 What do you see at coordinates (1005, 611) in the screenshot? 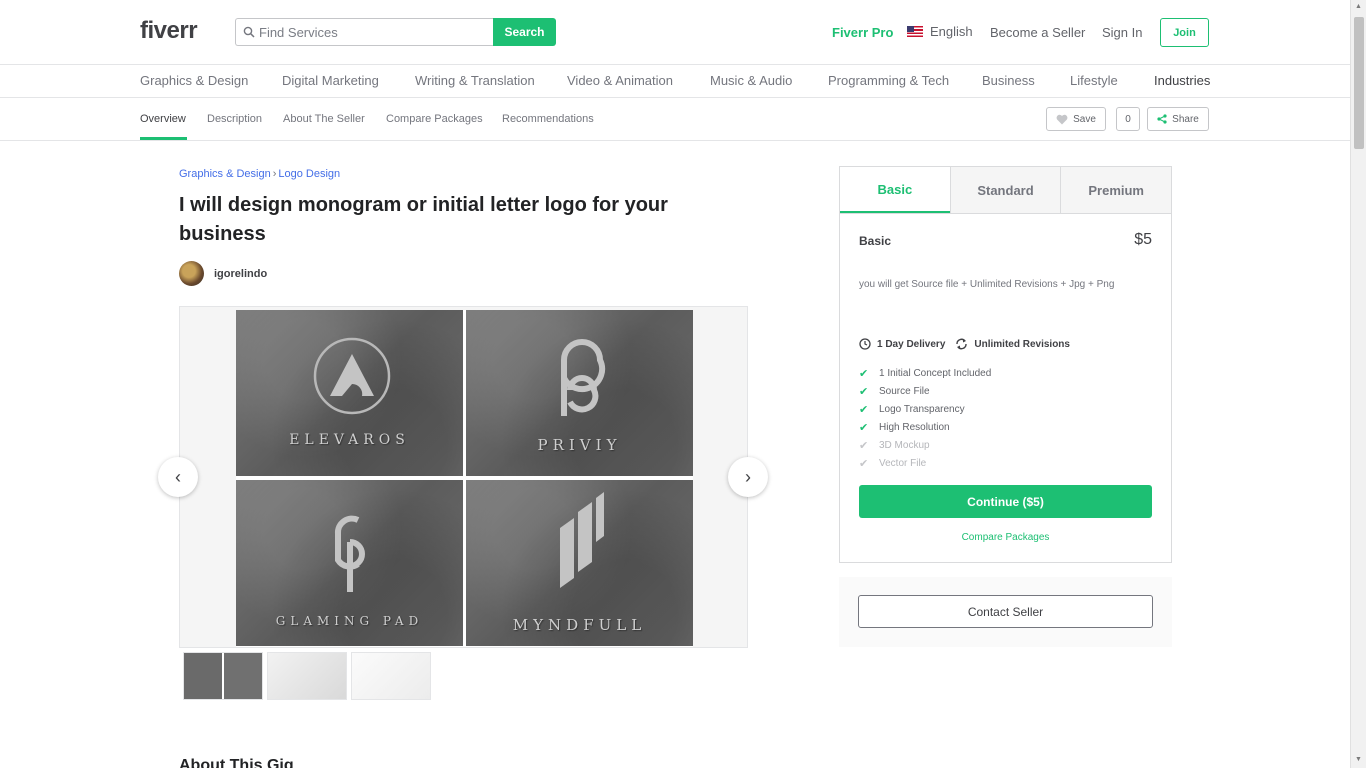
I see `contact-seller-button: Contact Seller` at bounding box center [1005, 611].